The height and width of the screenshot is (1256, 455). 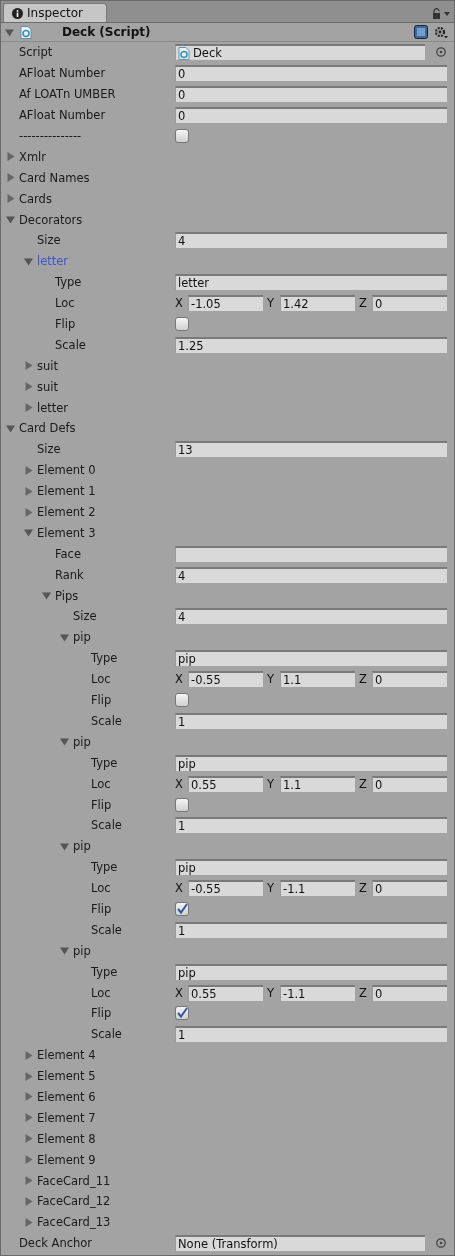 I want to click on foldout-label: Element 6, so click(x=66, y=1096).